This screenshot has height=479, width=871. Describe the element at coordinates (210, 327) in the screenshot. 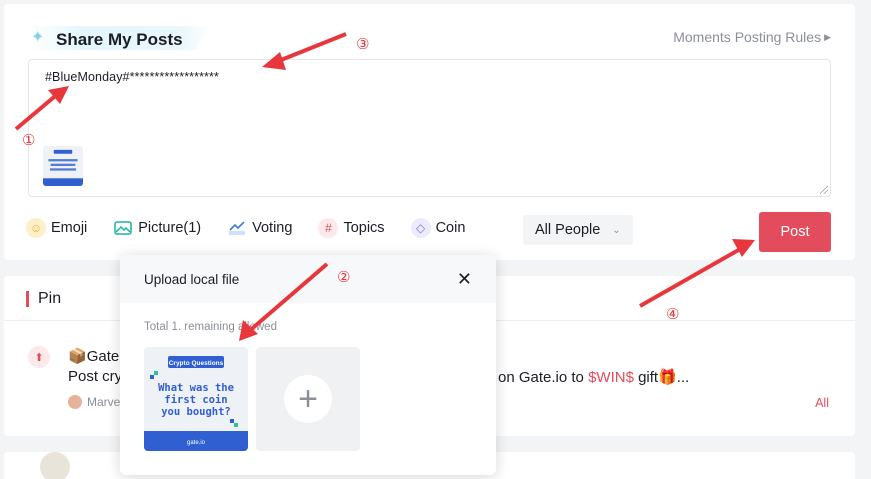

I see `upload-count-text: Total 1. remaining allowed` at that location.